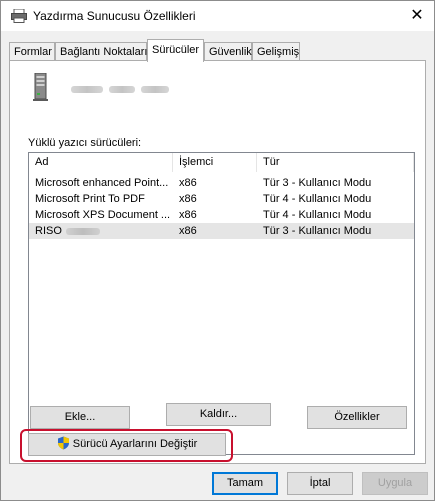 This screenshot has width=435, height=501. Describe the element at coordinates (276, 51) in the screenshot. I see `tab-advanced: Gelişmiş` at that location.